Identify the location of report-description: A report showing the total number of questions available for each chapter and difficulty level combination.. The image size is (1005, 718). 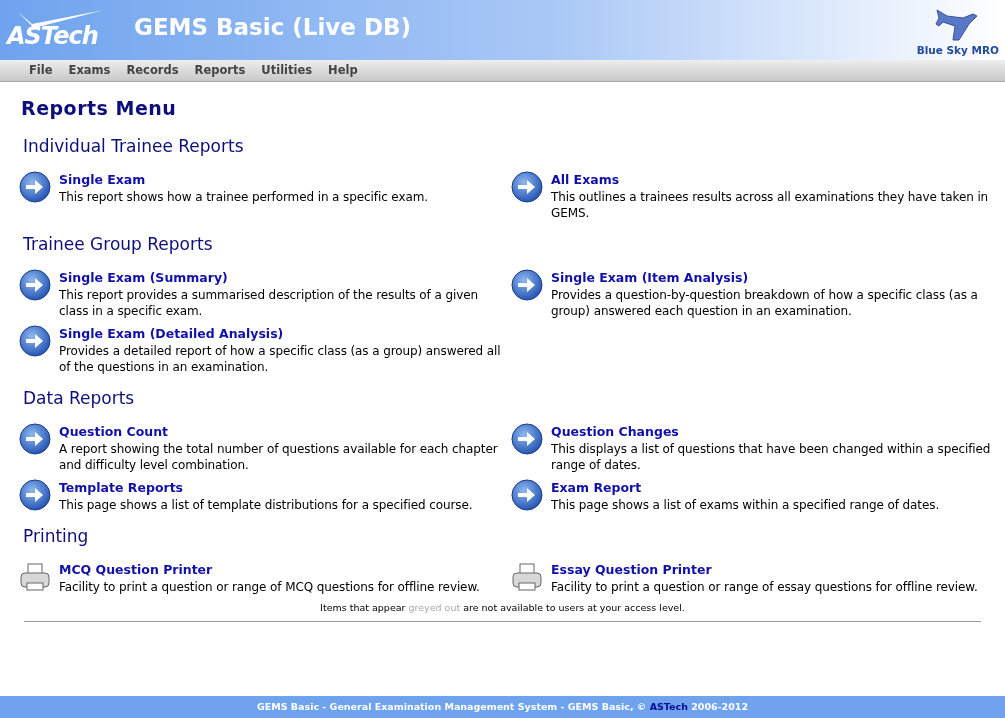
(279, 456).